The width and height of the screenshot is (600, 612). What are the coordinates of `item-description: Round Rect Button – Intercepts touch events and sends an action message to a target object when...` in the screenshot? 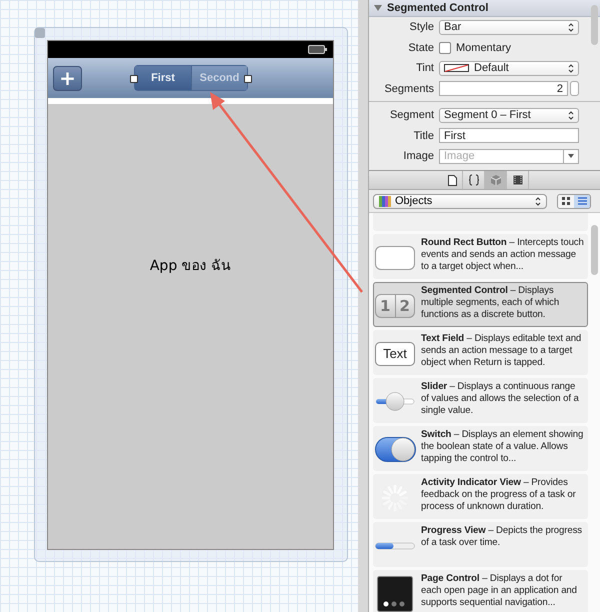 It's located at (503, 255).